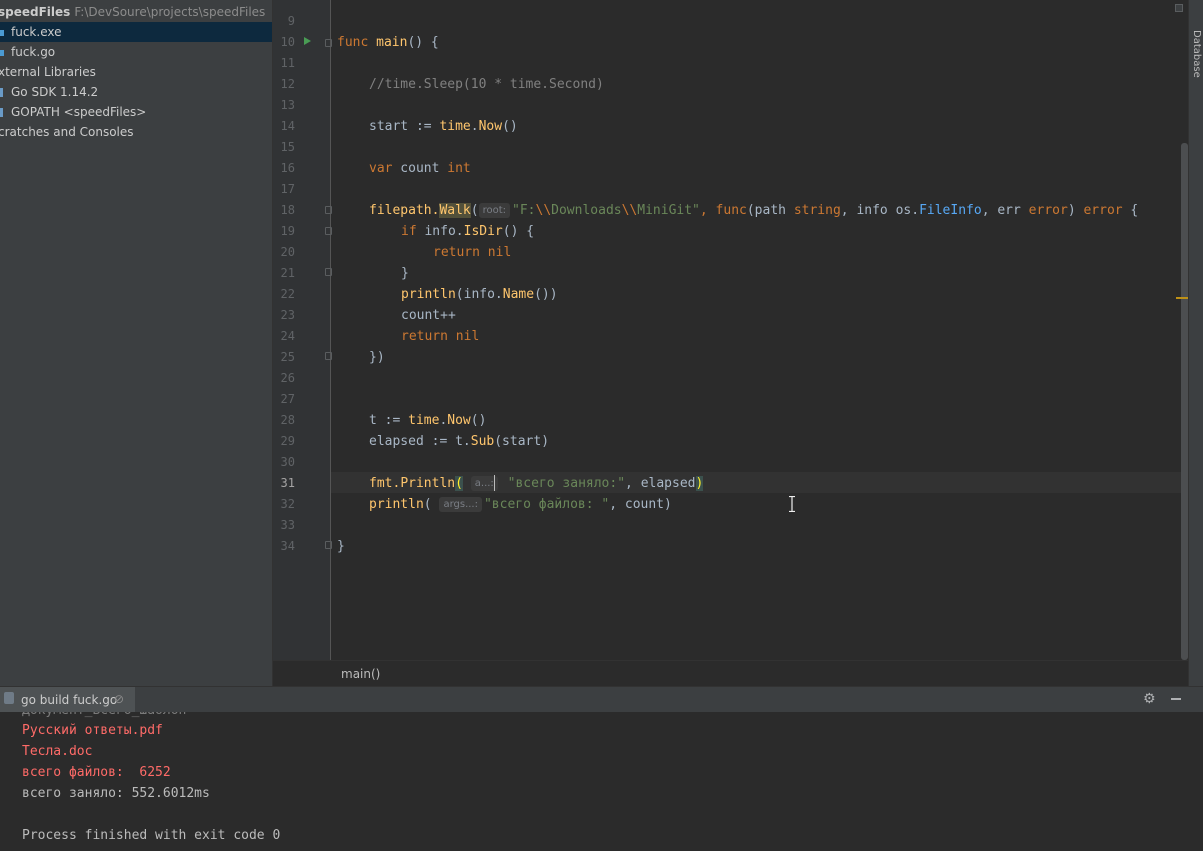 The height and width of the screenshot is (851, 1203). Describe the element at coordinates (601, 699) in the screenshot. I see `run-panel-header` at that location.